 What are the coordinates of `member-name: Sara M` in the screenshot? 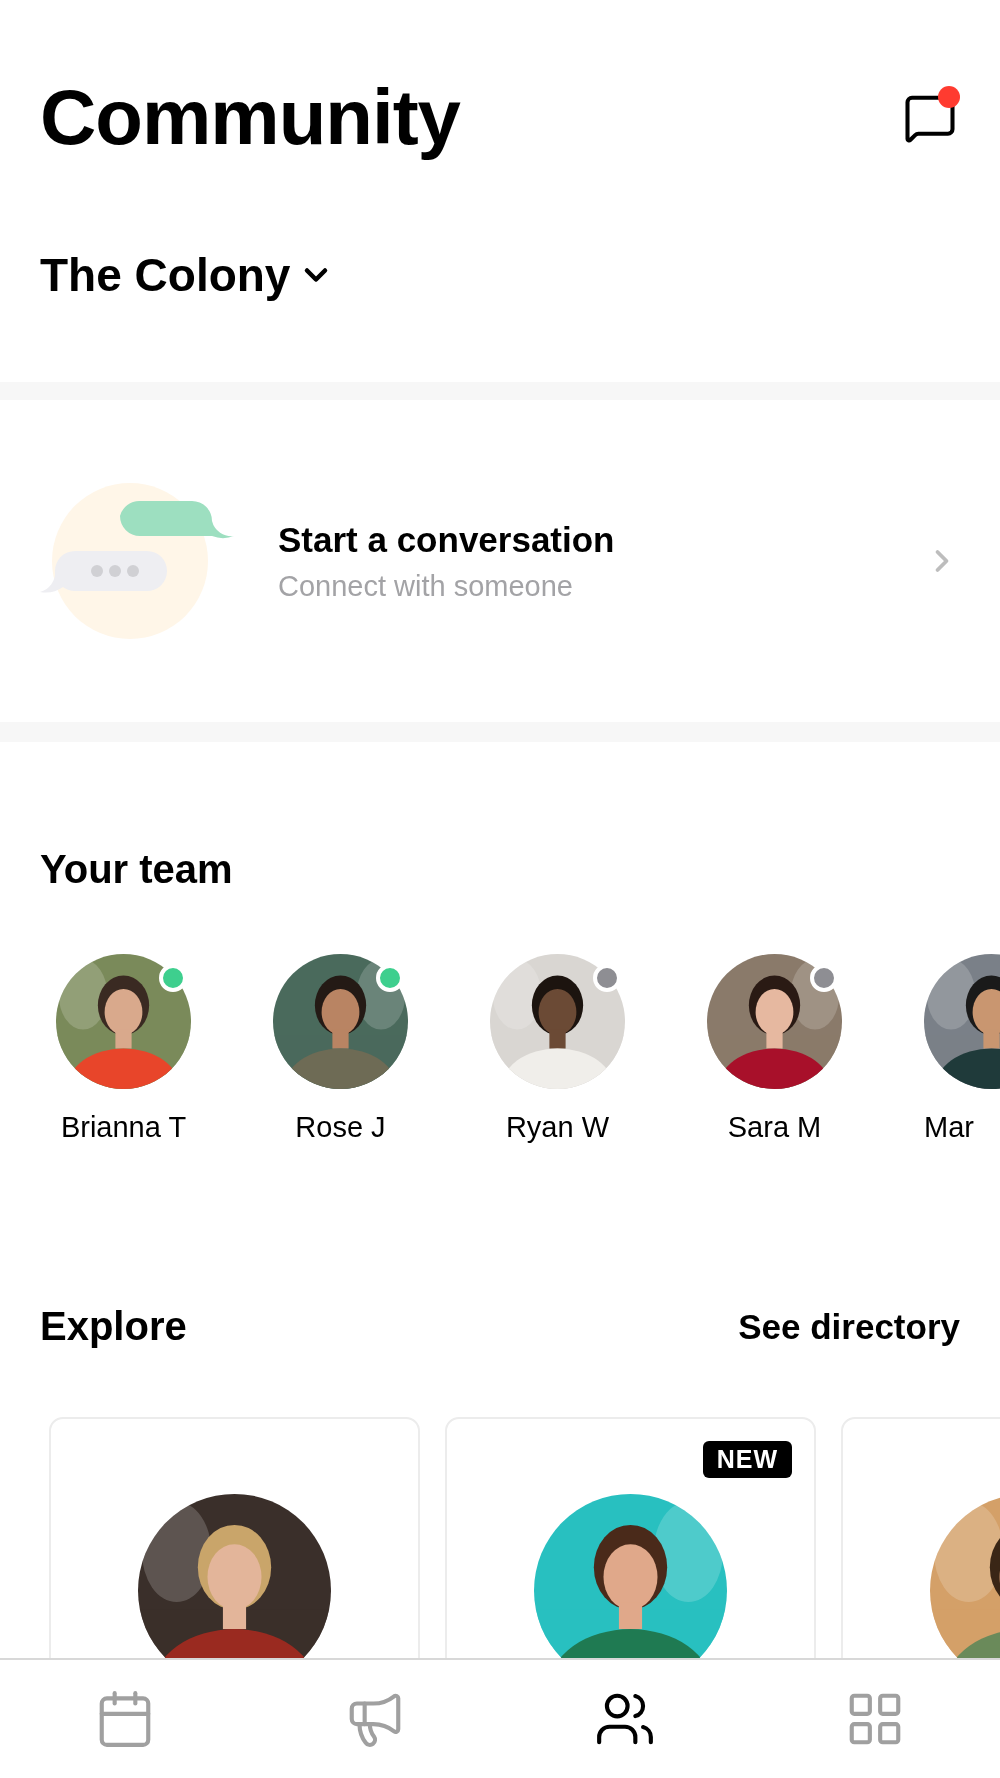 It's located at (774, 1127).